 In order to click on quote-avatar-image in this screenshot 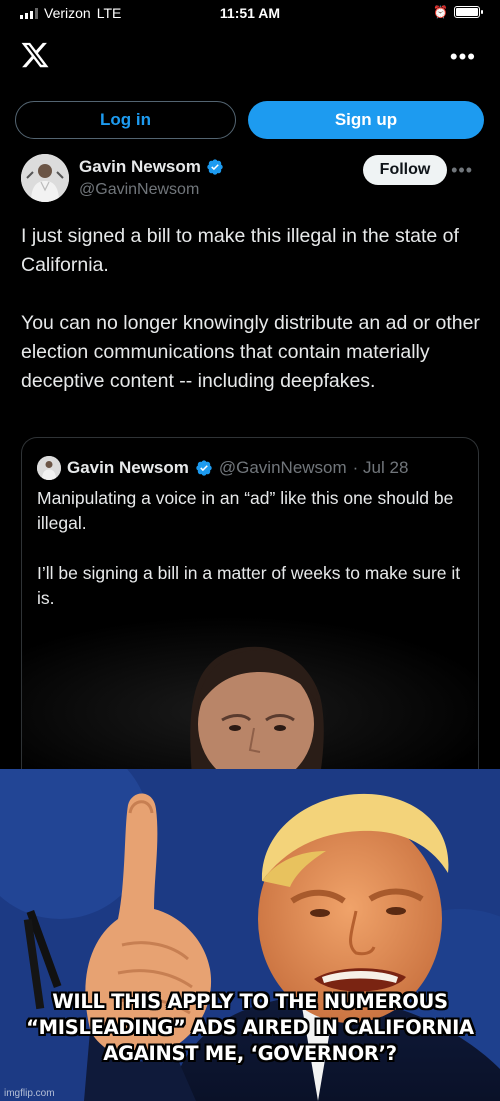, I will do `click(49, 468)`.